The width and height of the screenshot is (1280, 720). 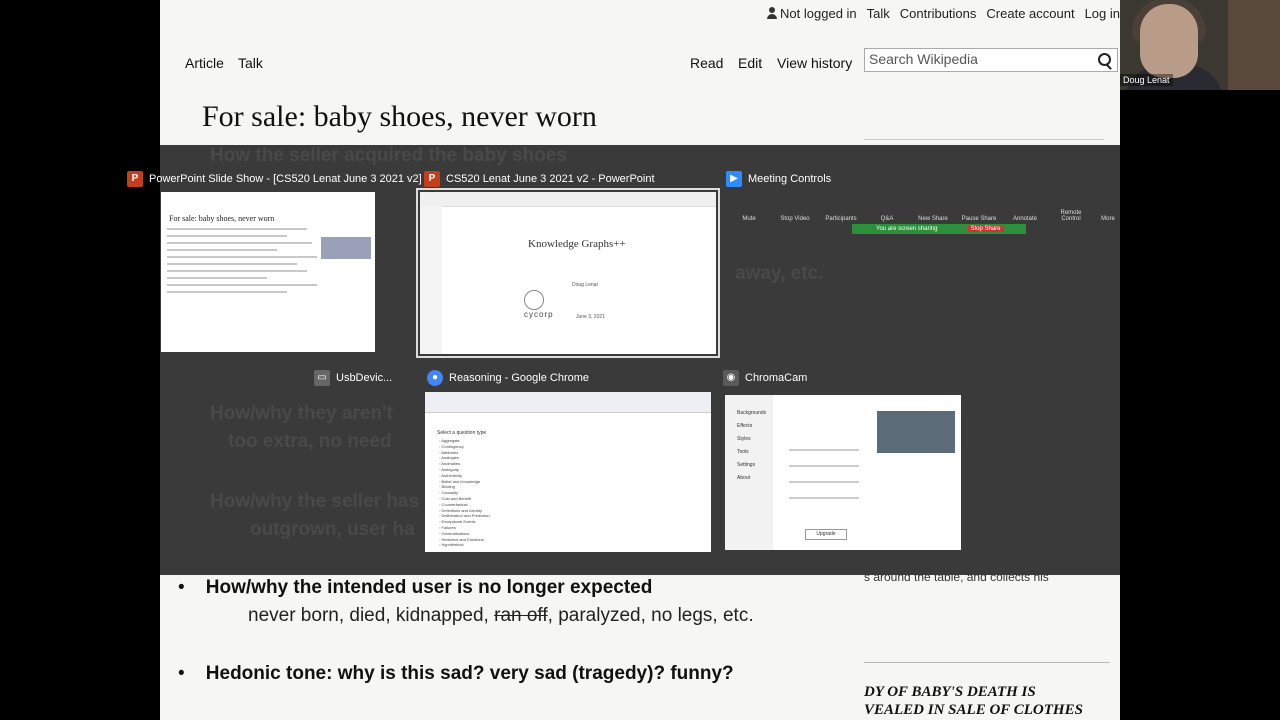 What do you see at coordinates (950, 692) in the screenshot?
I see `side-heading-1: DY OF BABY'S DEATH IS` at bounding box center [950, 692].